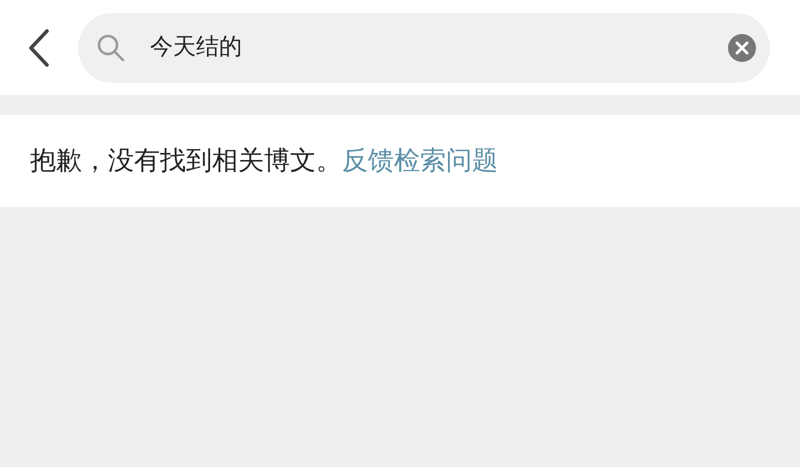 The image size is (800, 467). What do you see at coordinates (111, 47) in the screenshot?
I see `search-icon` at bounding box center [111, 47].